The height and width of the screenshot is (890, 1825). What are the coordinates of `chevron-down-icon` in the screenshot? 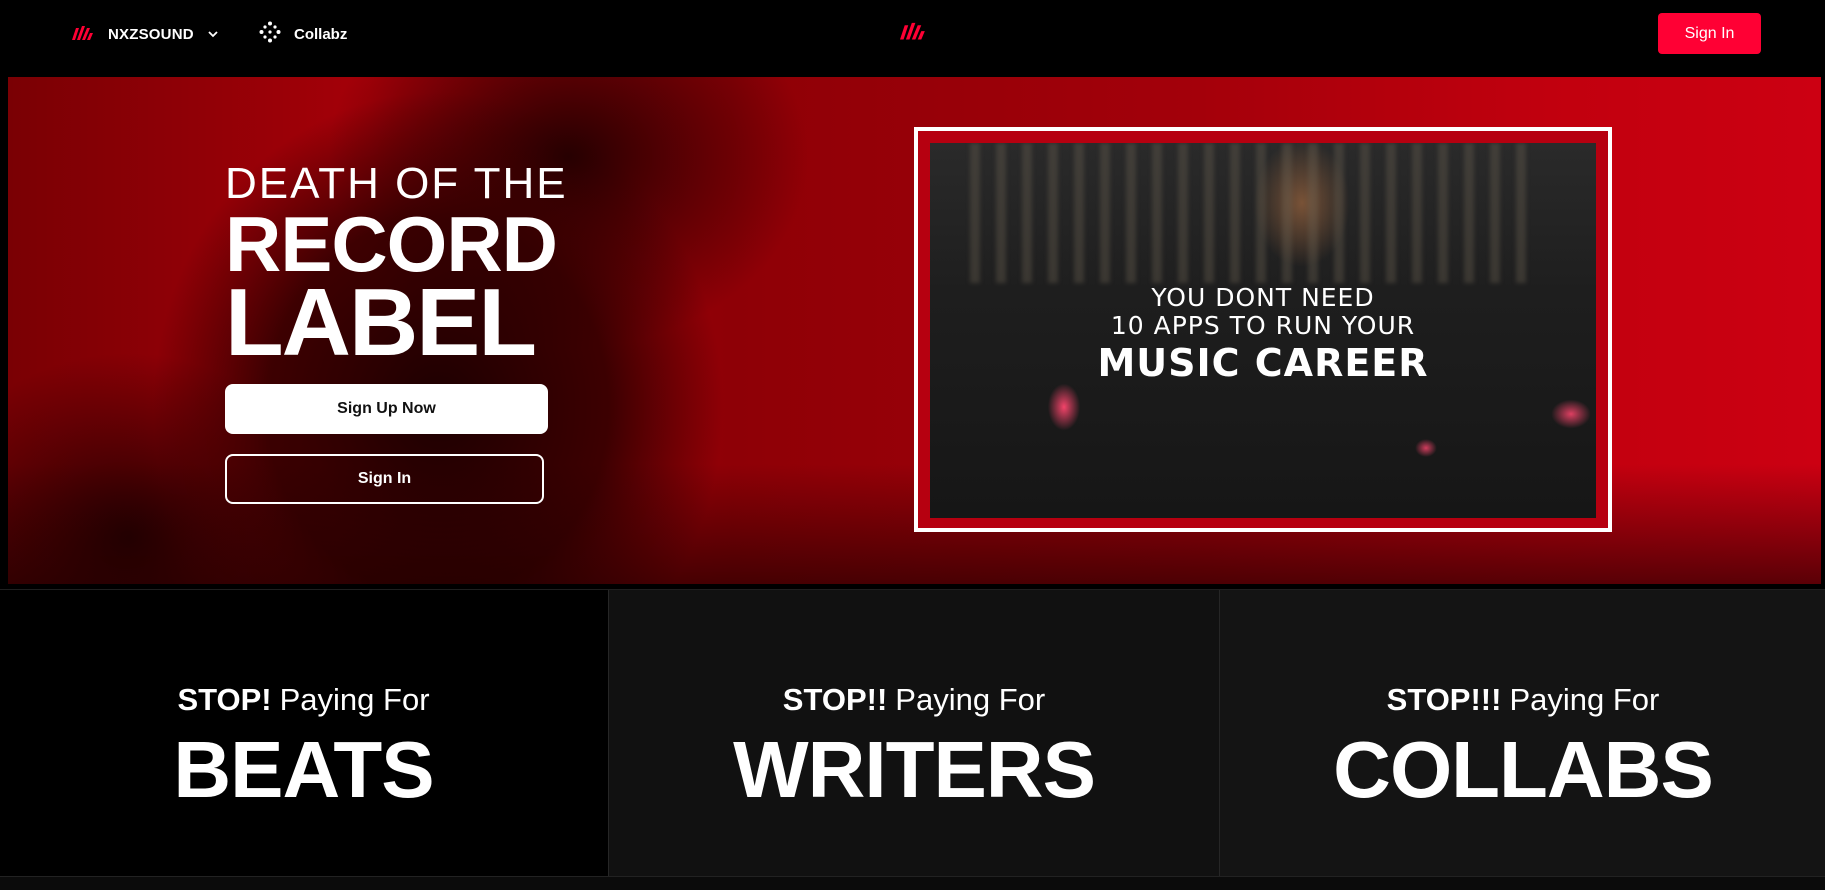 It's located at (213, 34).